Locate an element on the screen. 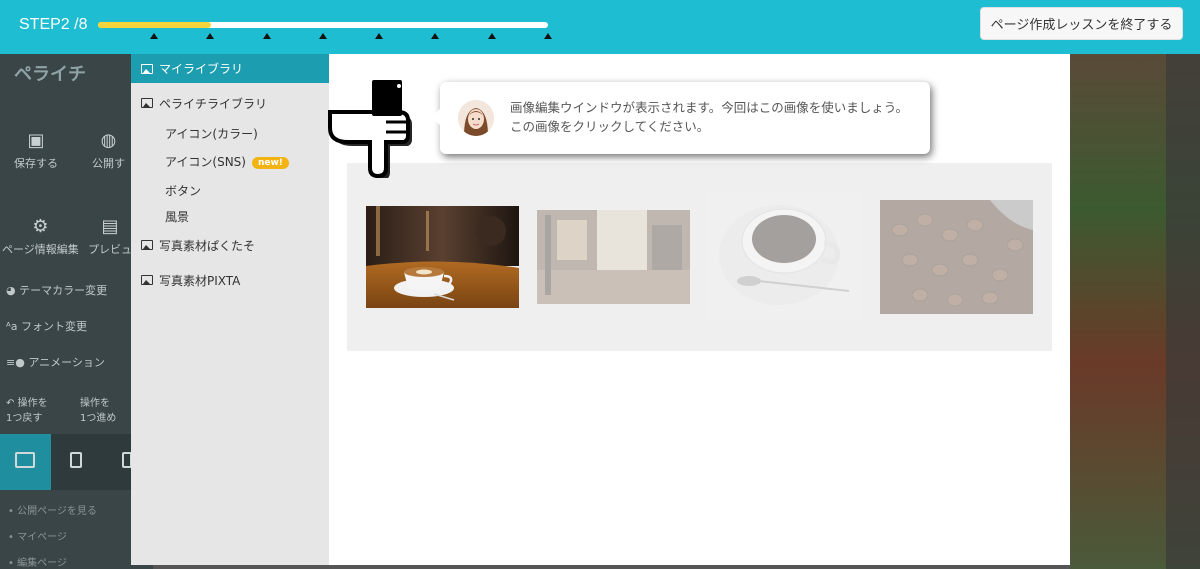 The image size is (1200, 569). animation-row: ≡● アニメーション is located at coordinates (55, 362).